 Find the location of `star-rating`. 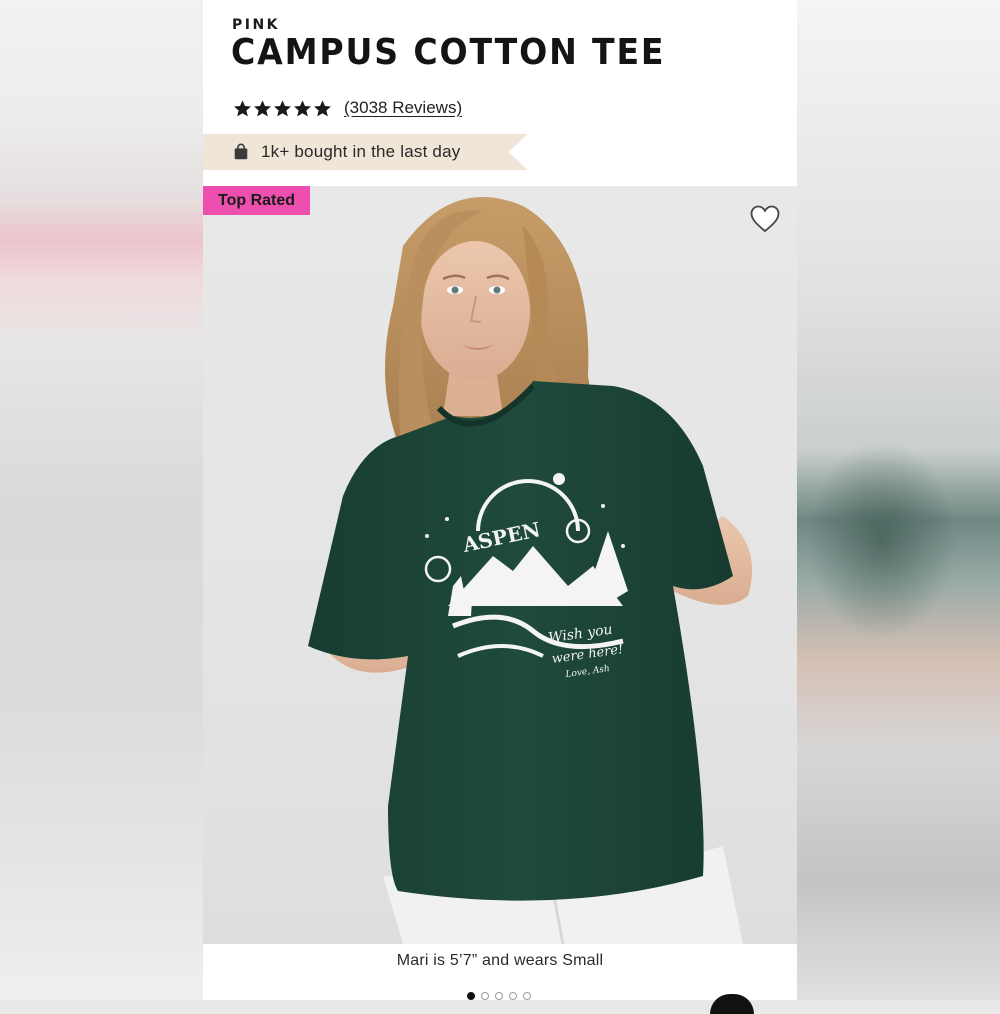

star-rating is located at coordinates (282, 108).